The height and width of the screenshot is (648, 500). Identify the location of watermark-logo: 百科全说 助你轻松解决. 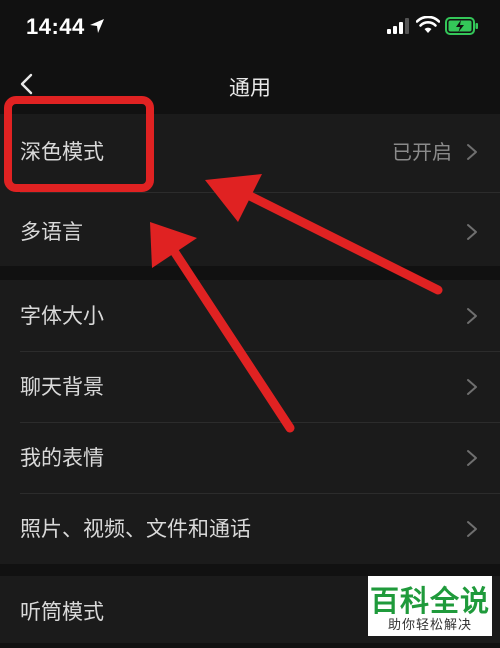
(430, 606).